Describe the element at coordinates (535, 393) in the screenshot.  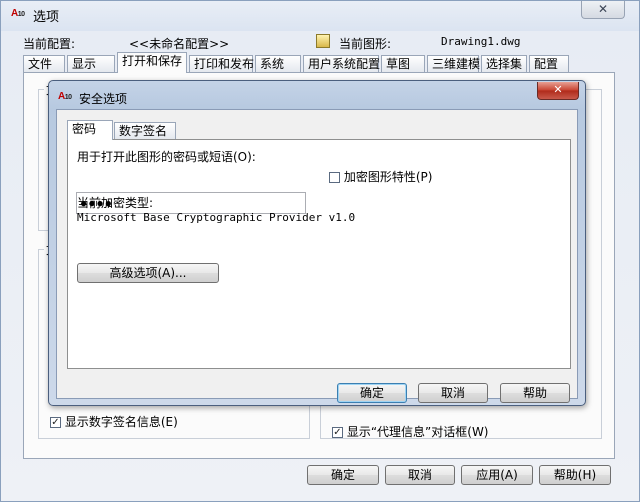
I see `dialog-help-button: 帮助` at that location.